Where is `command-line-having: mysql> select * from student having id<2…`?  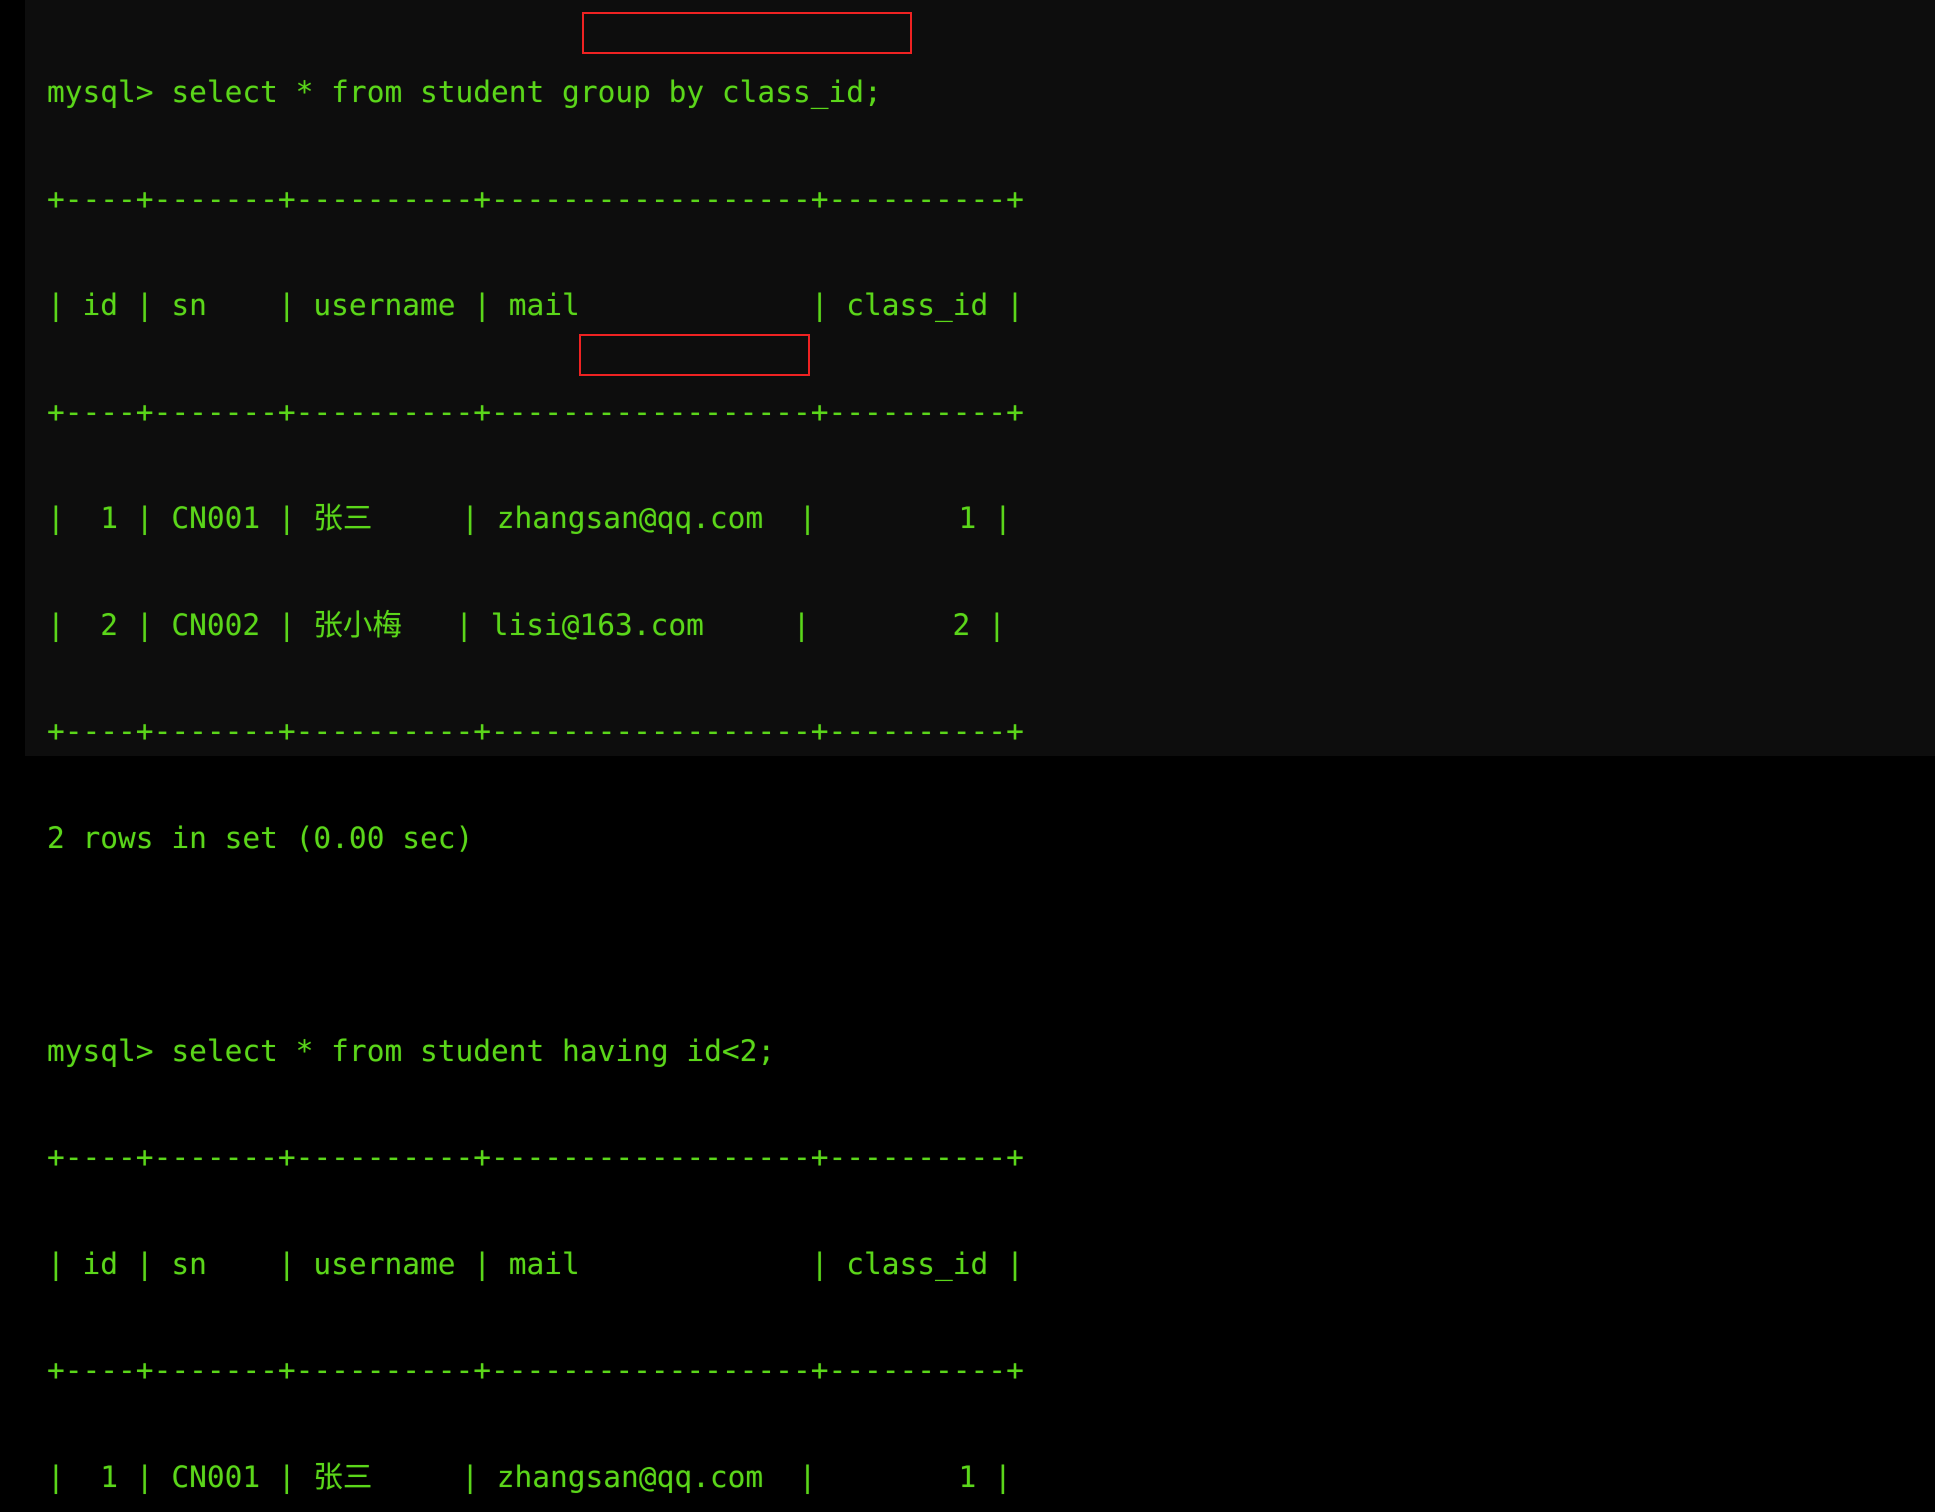
command-line-having: mysql> select * from student having id<2… is located at coordinates (535, 1052).